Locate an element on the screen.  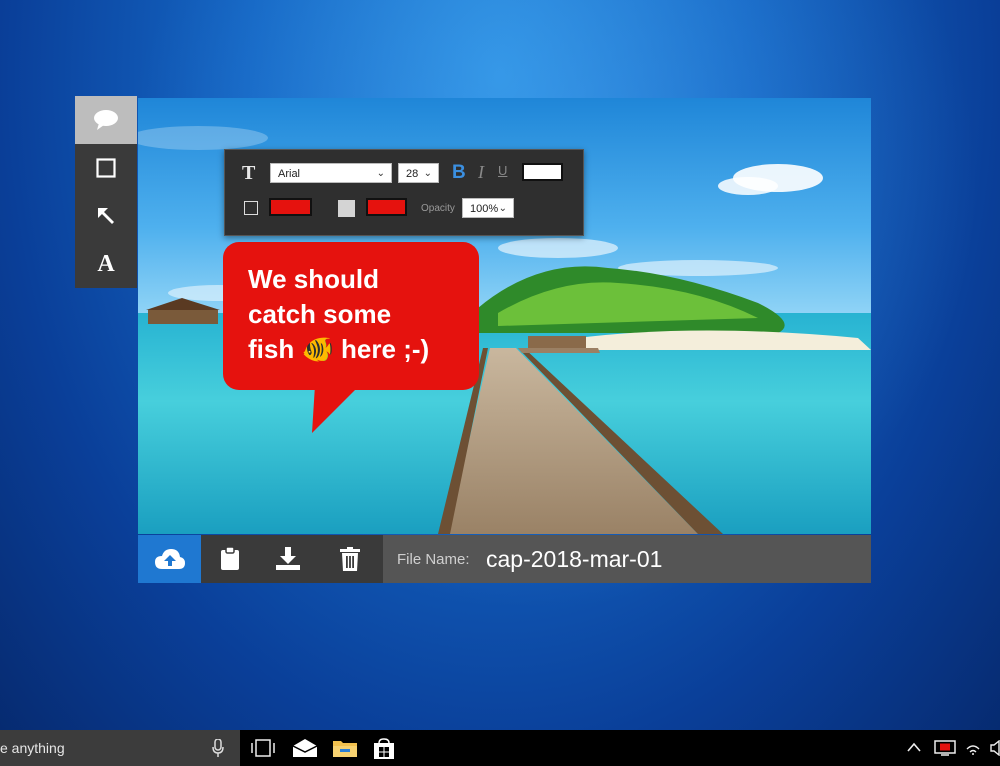
clipboard-icon is located at coordinates (230, 558).